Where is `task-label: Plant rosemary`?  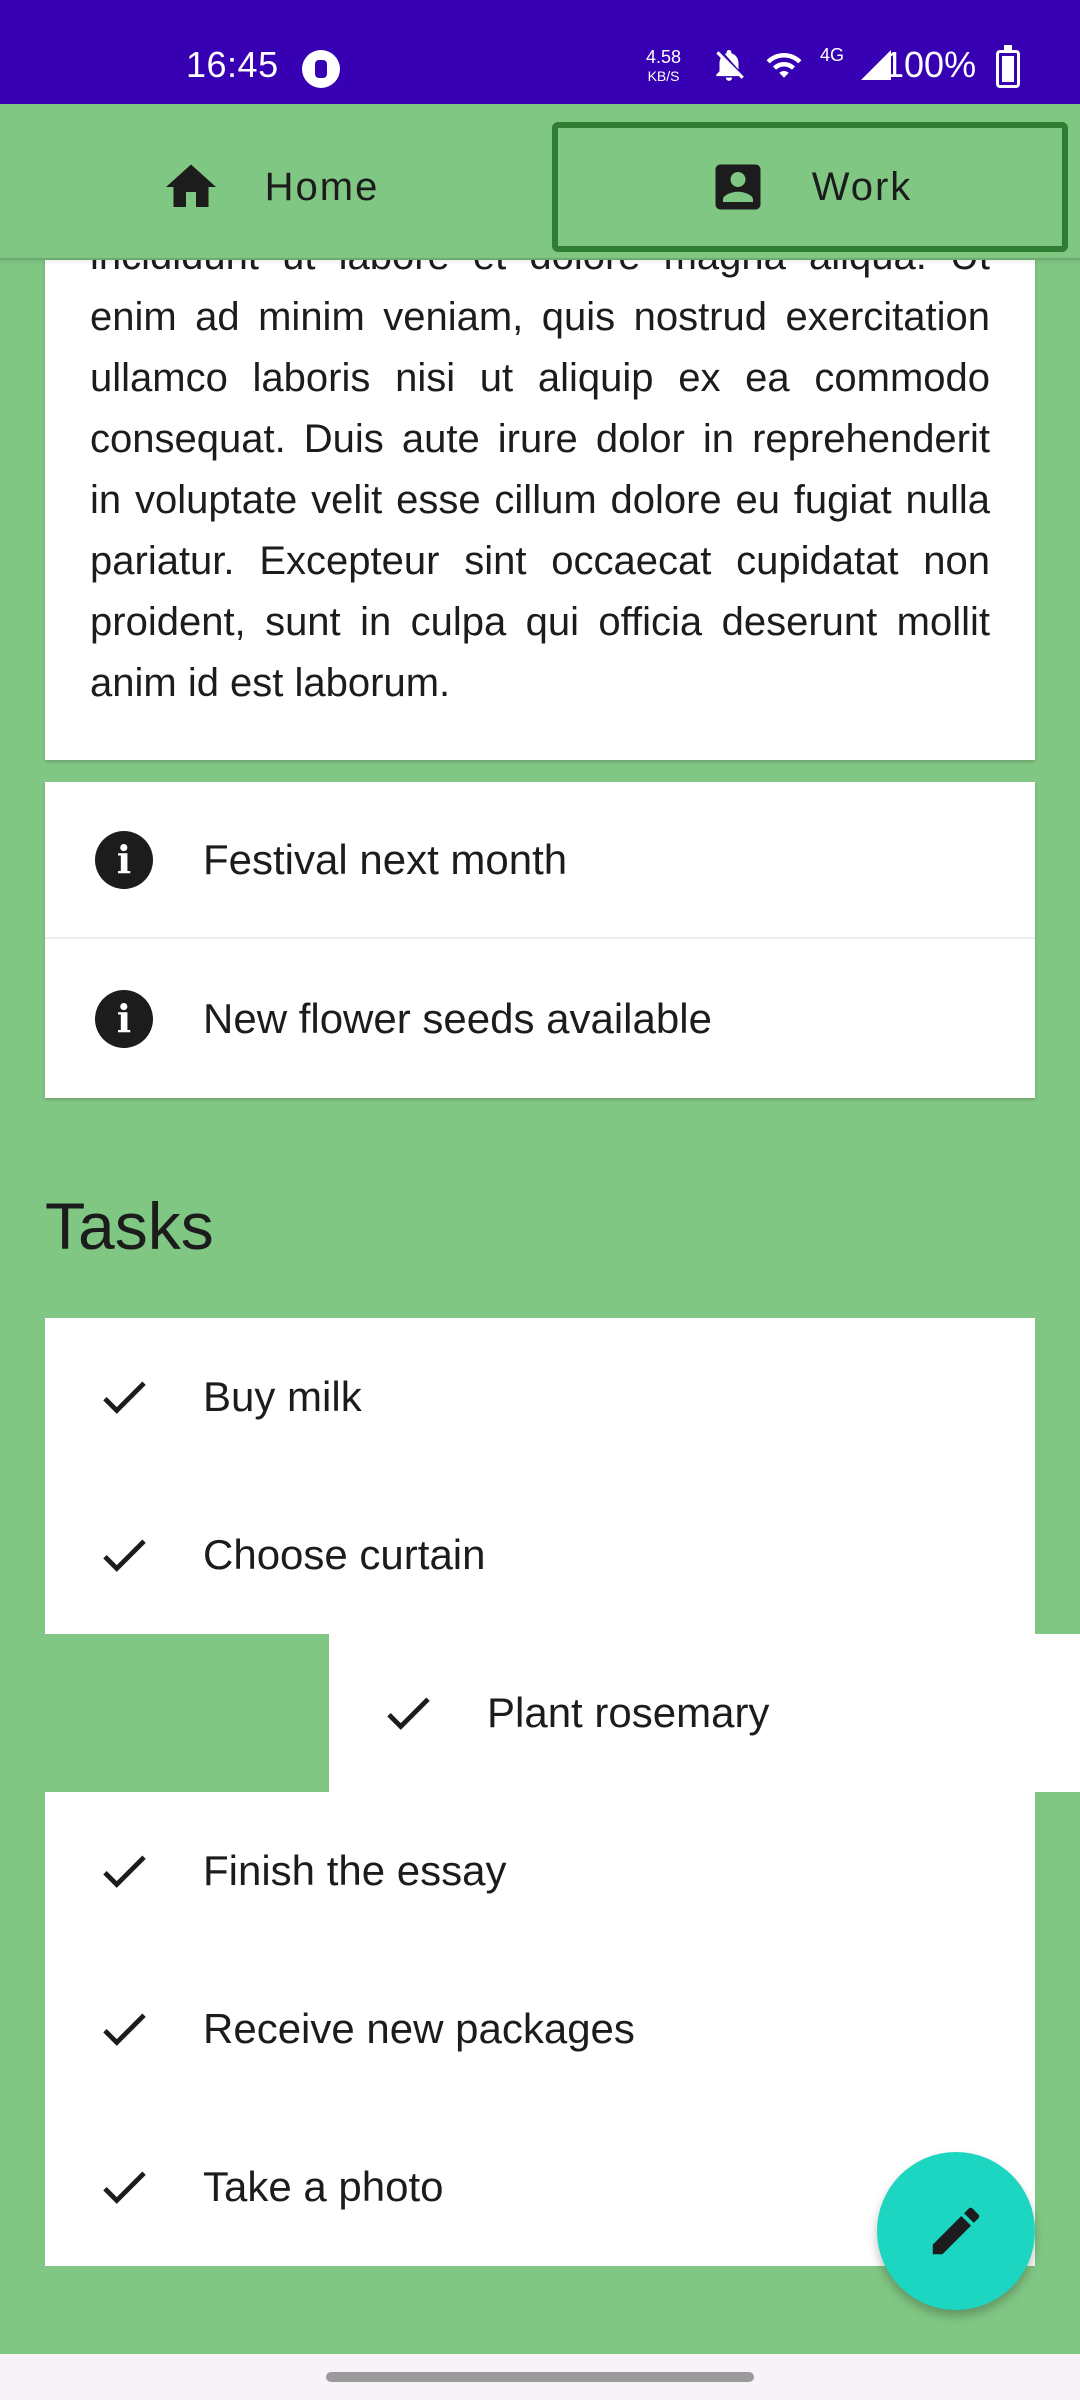 task-label: Plant rosemary is located at coordinates (628, 1712).